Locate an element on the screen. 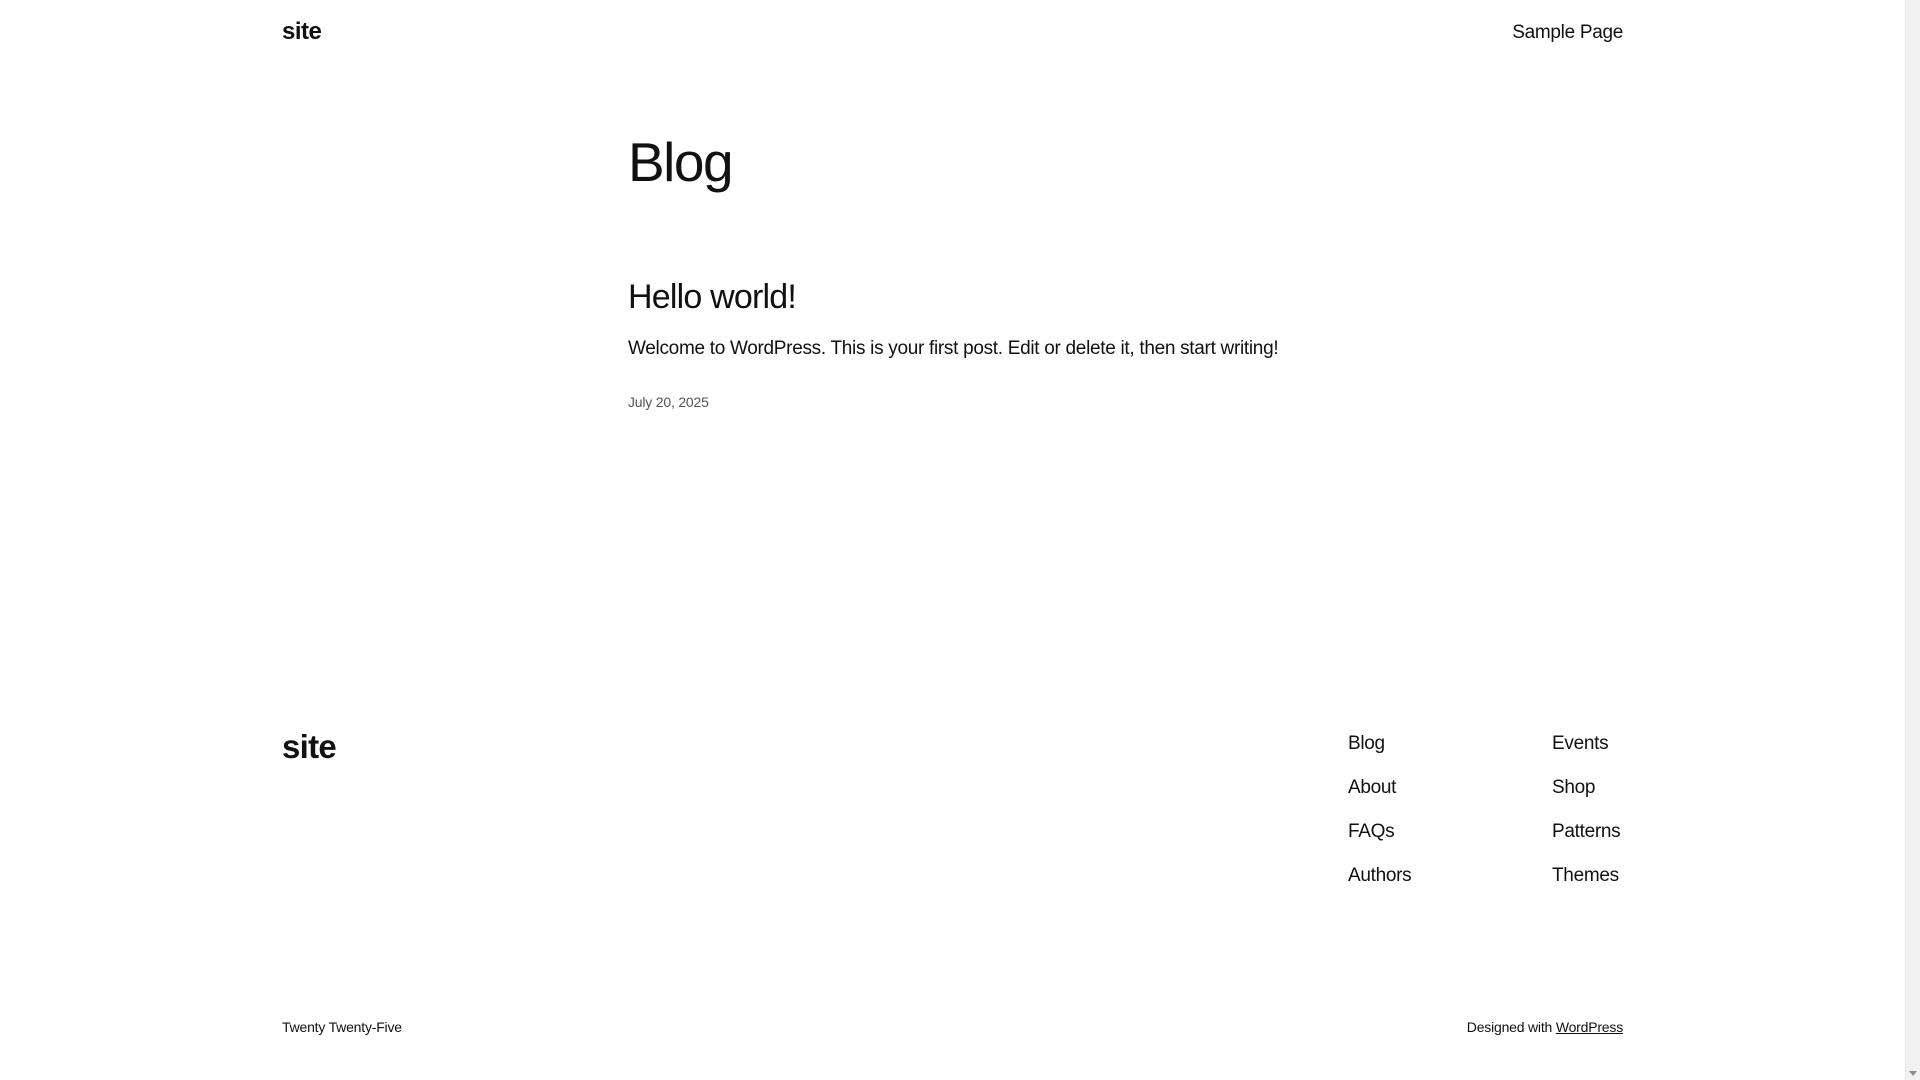 Image resolution: width=1920 pixels, height=1080 pixels. scroll-down-arrow-icon is located at coordinates (1913, 1073).